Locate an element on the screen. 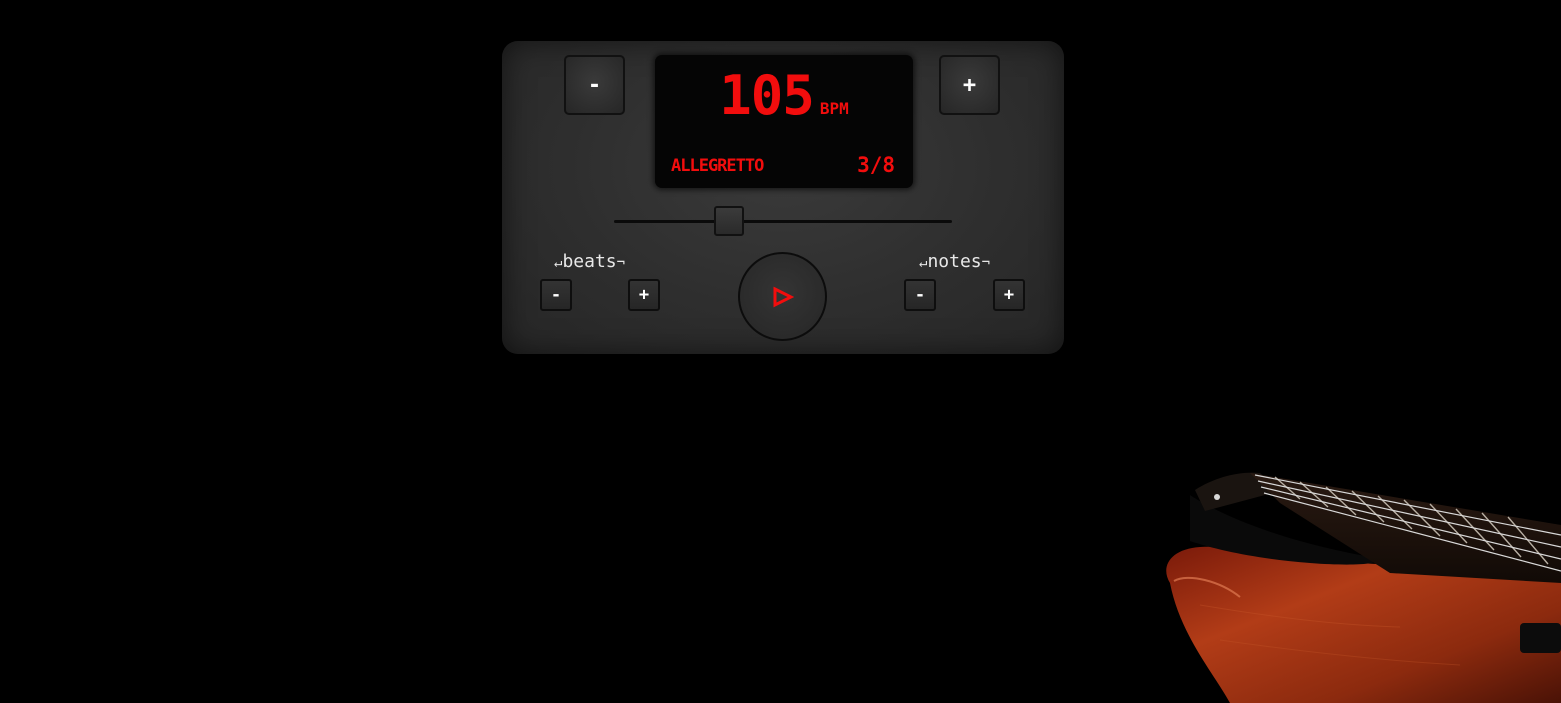 The image size is (1561, 703). notes-label: notes is located at coordinates (954, 261).